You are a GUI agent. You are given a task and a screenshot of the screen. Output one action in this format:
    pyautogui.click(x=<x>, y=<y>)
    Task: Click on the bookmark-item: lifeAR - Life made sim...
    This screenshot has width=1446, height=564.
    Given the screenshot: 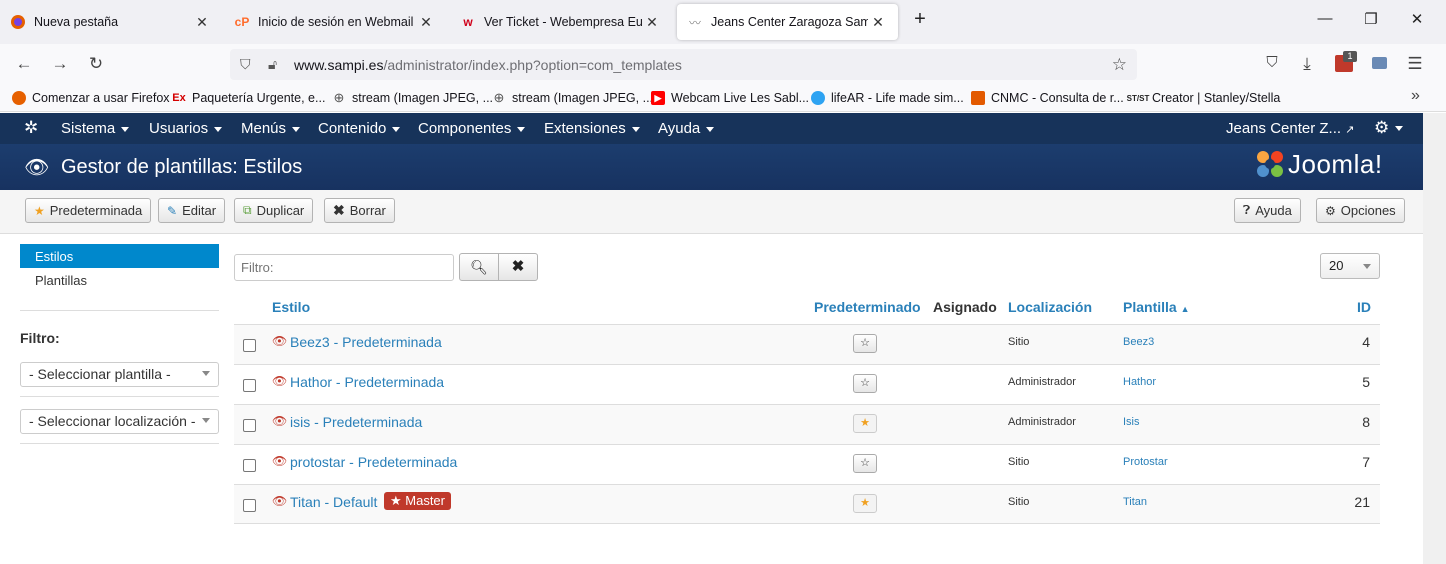 What is the action you would take?
    pyautogui.click(x=887, y=98)
    